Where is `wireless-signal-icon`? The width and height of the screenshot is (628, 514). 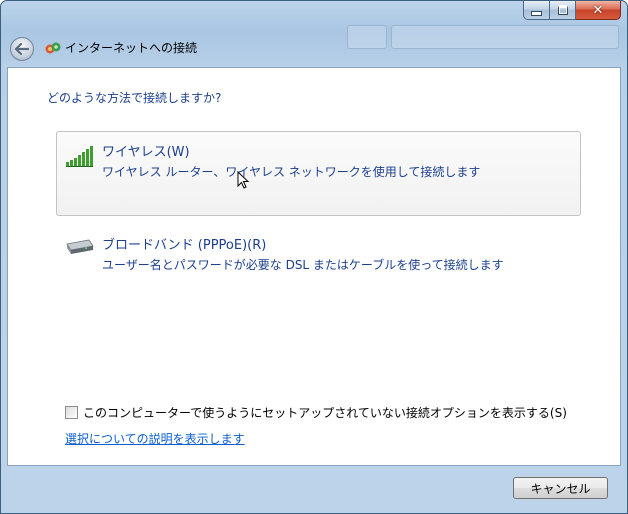
wireless-signal-icon is located at coordinates (79, 156).